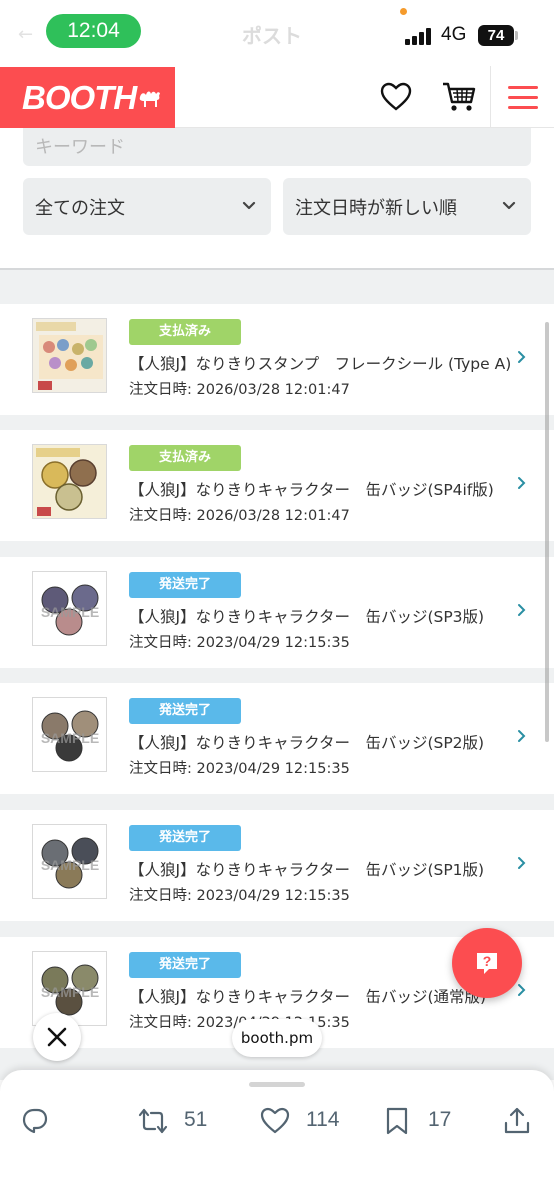  Describe the element at coordinates (516, 35) in the screenshot. I see `battery-tip` at that location.